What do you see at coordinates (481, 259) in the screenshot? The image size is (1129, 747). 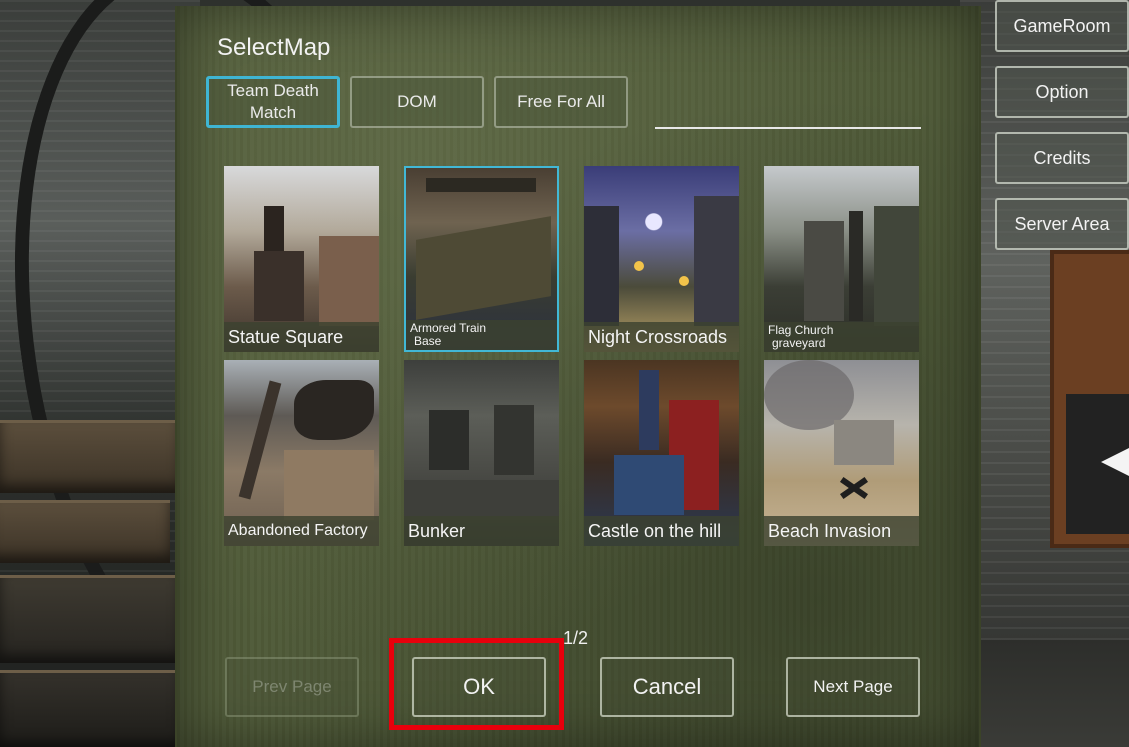 I see `map-card-armored-train-base: Armored Train Base` at bounding box center [481, 259].